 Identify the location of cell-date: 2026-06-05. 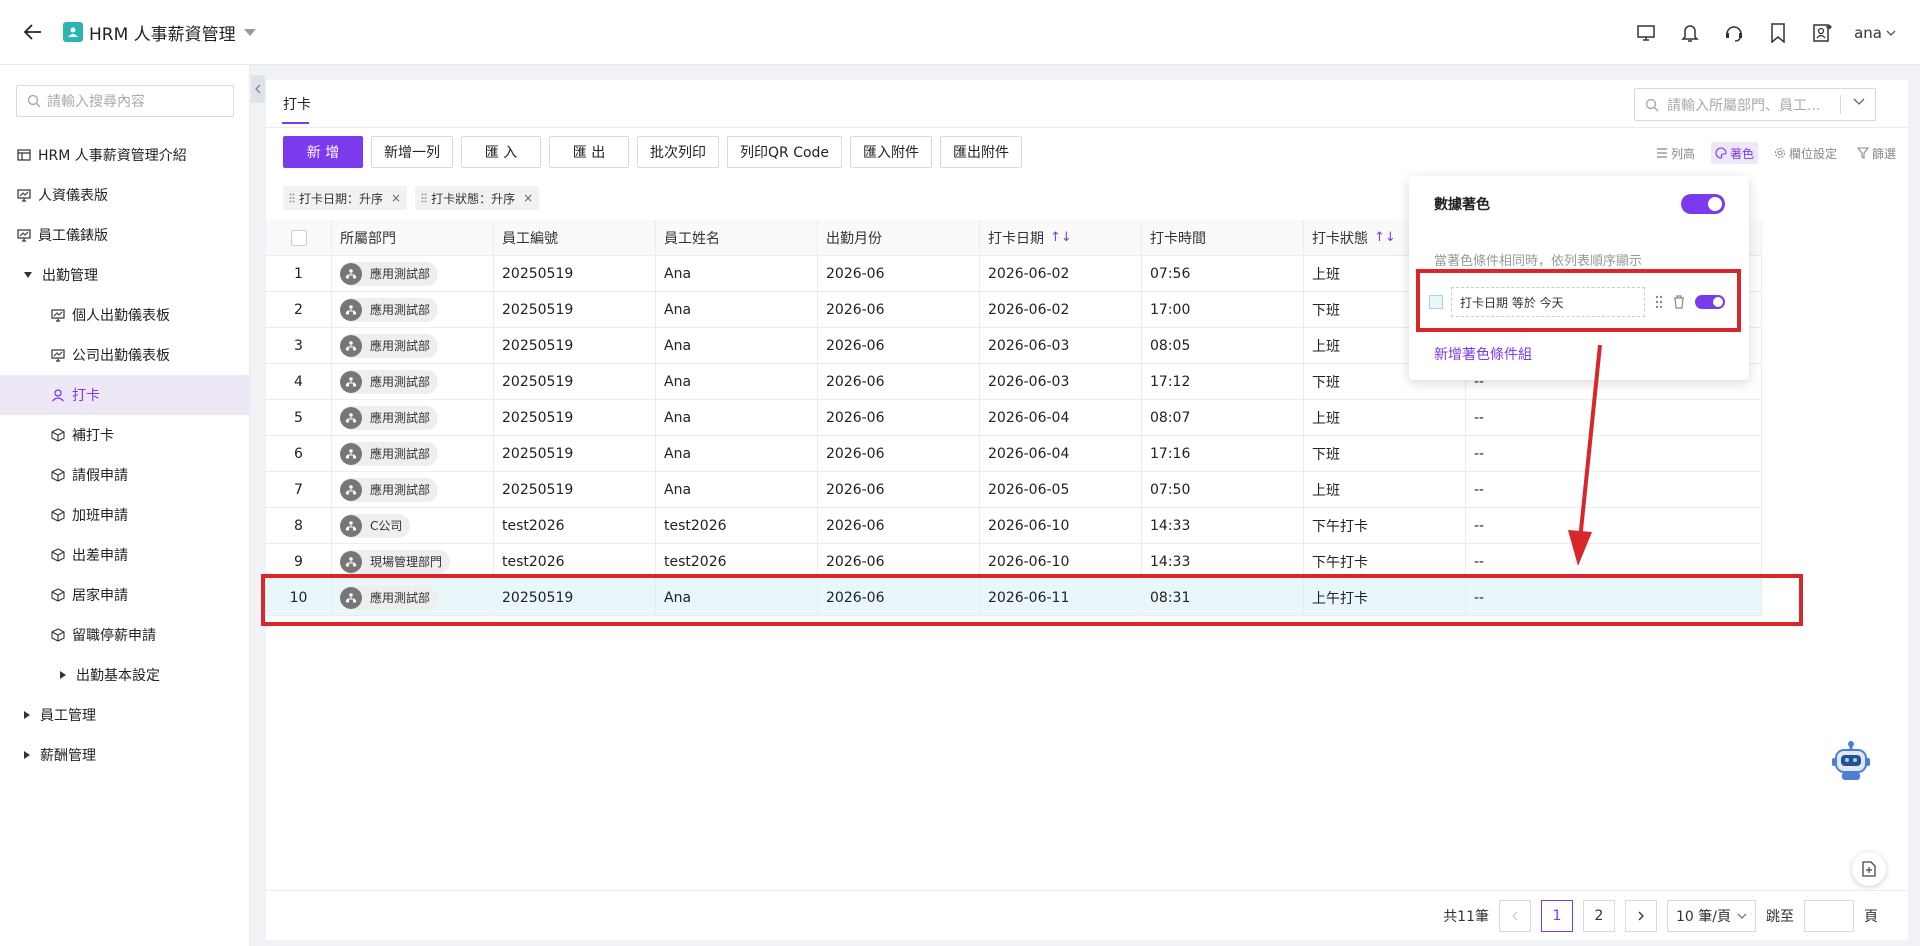
(1061, 489).